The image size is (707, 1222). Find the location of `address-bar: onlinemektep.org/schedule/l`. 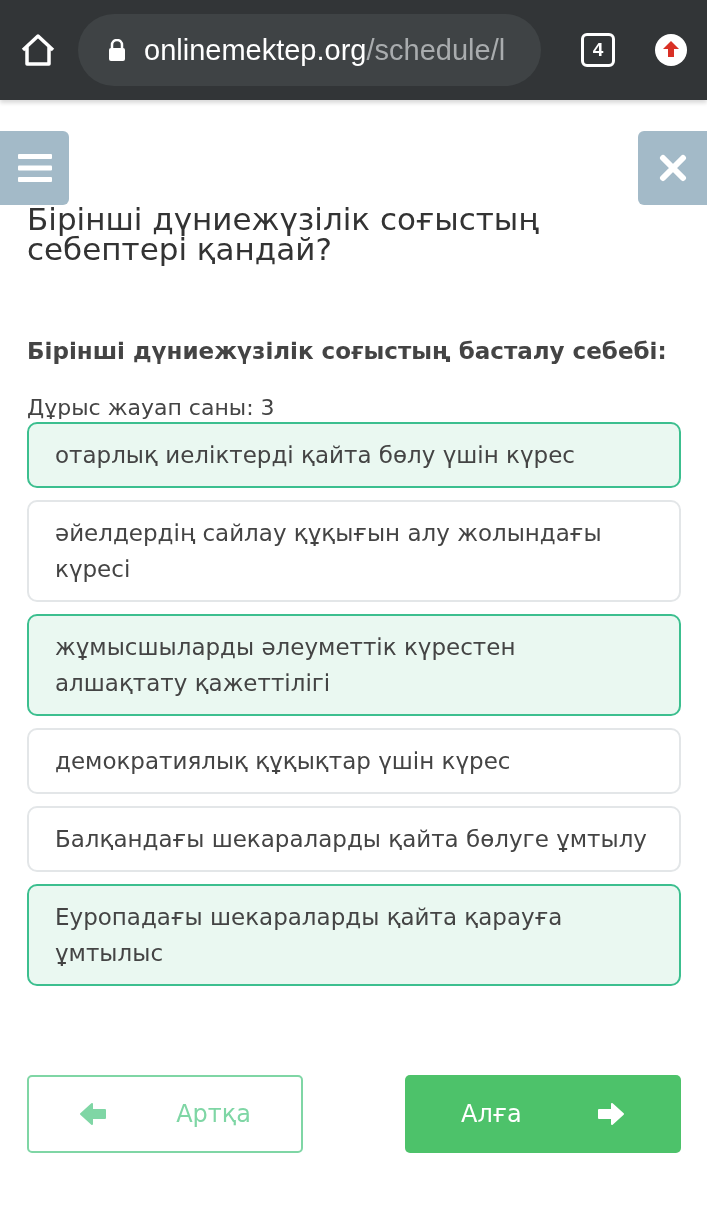

address-bar: onlinemektep.org/schedule/l is located at coordinates (309, 50).